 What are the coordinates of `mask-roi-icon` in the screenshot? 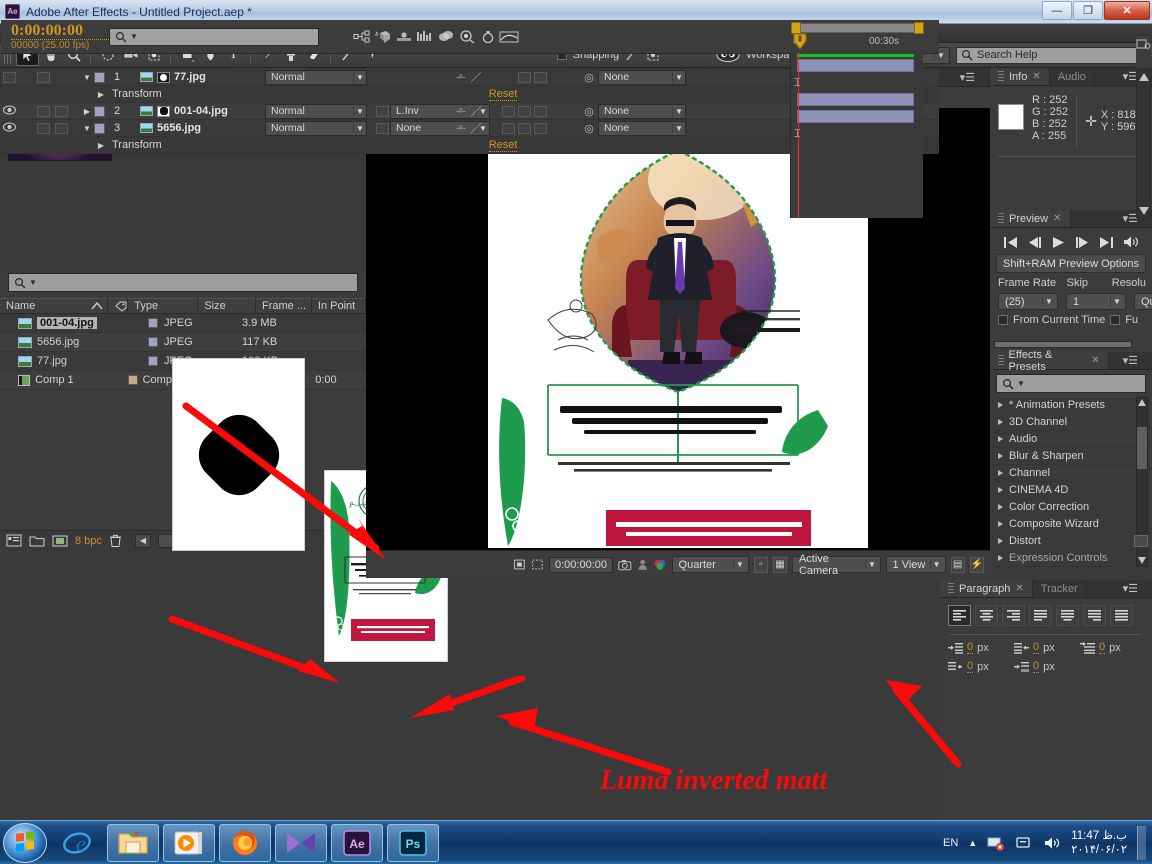 It's located at (537, 564).